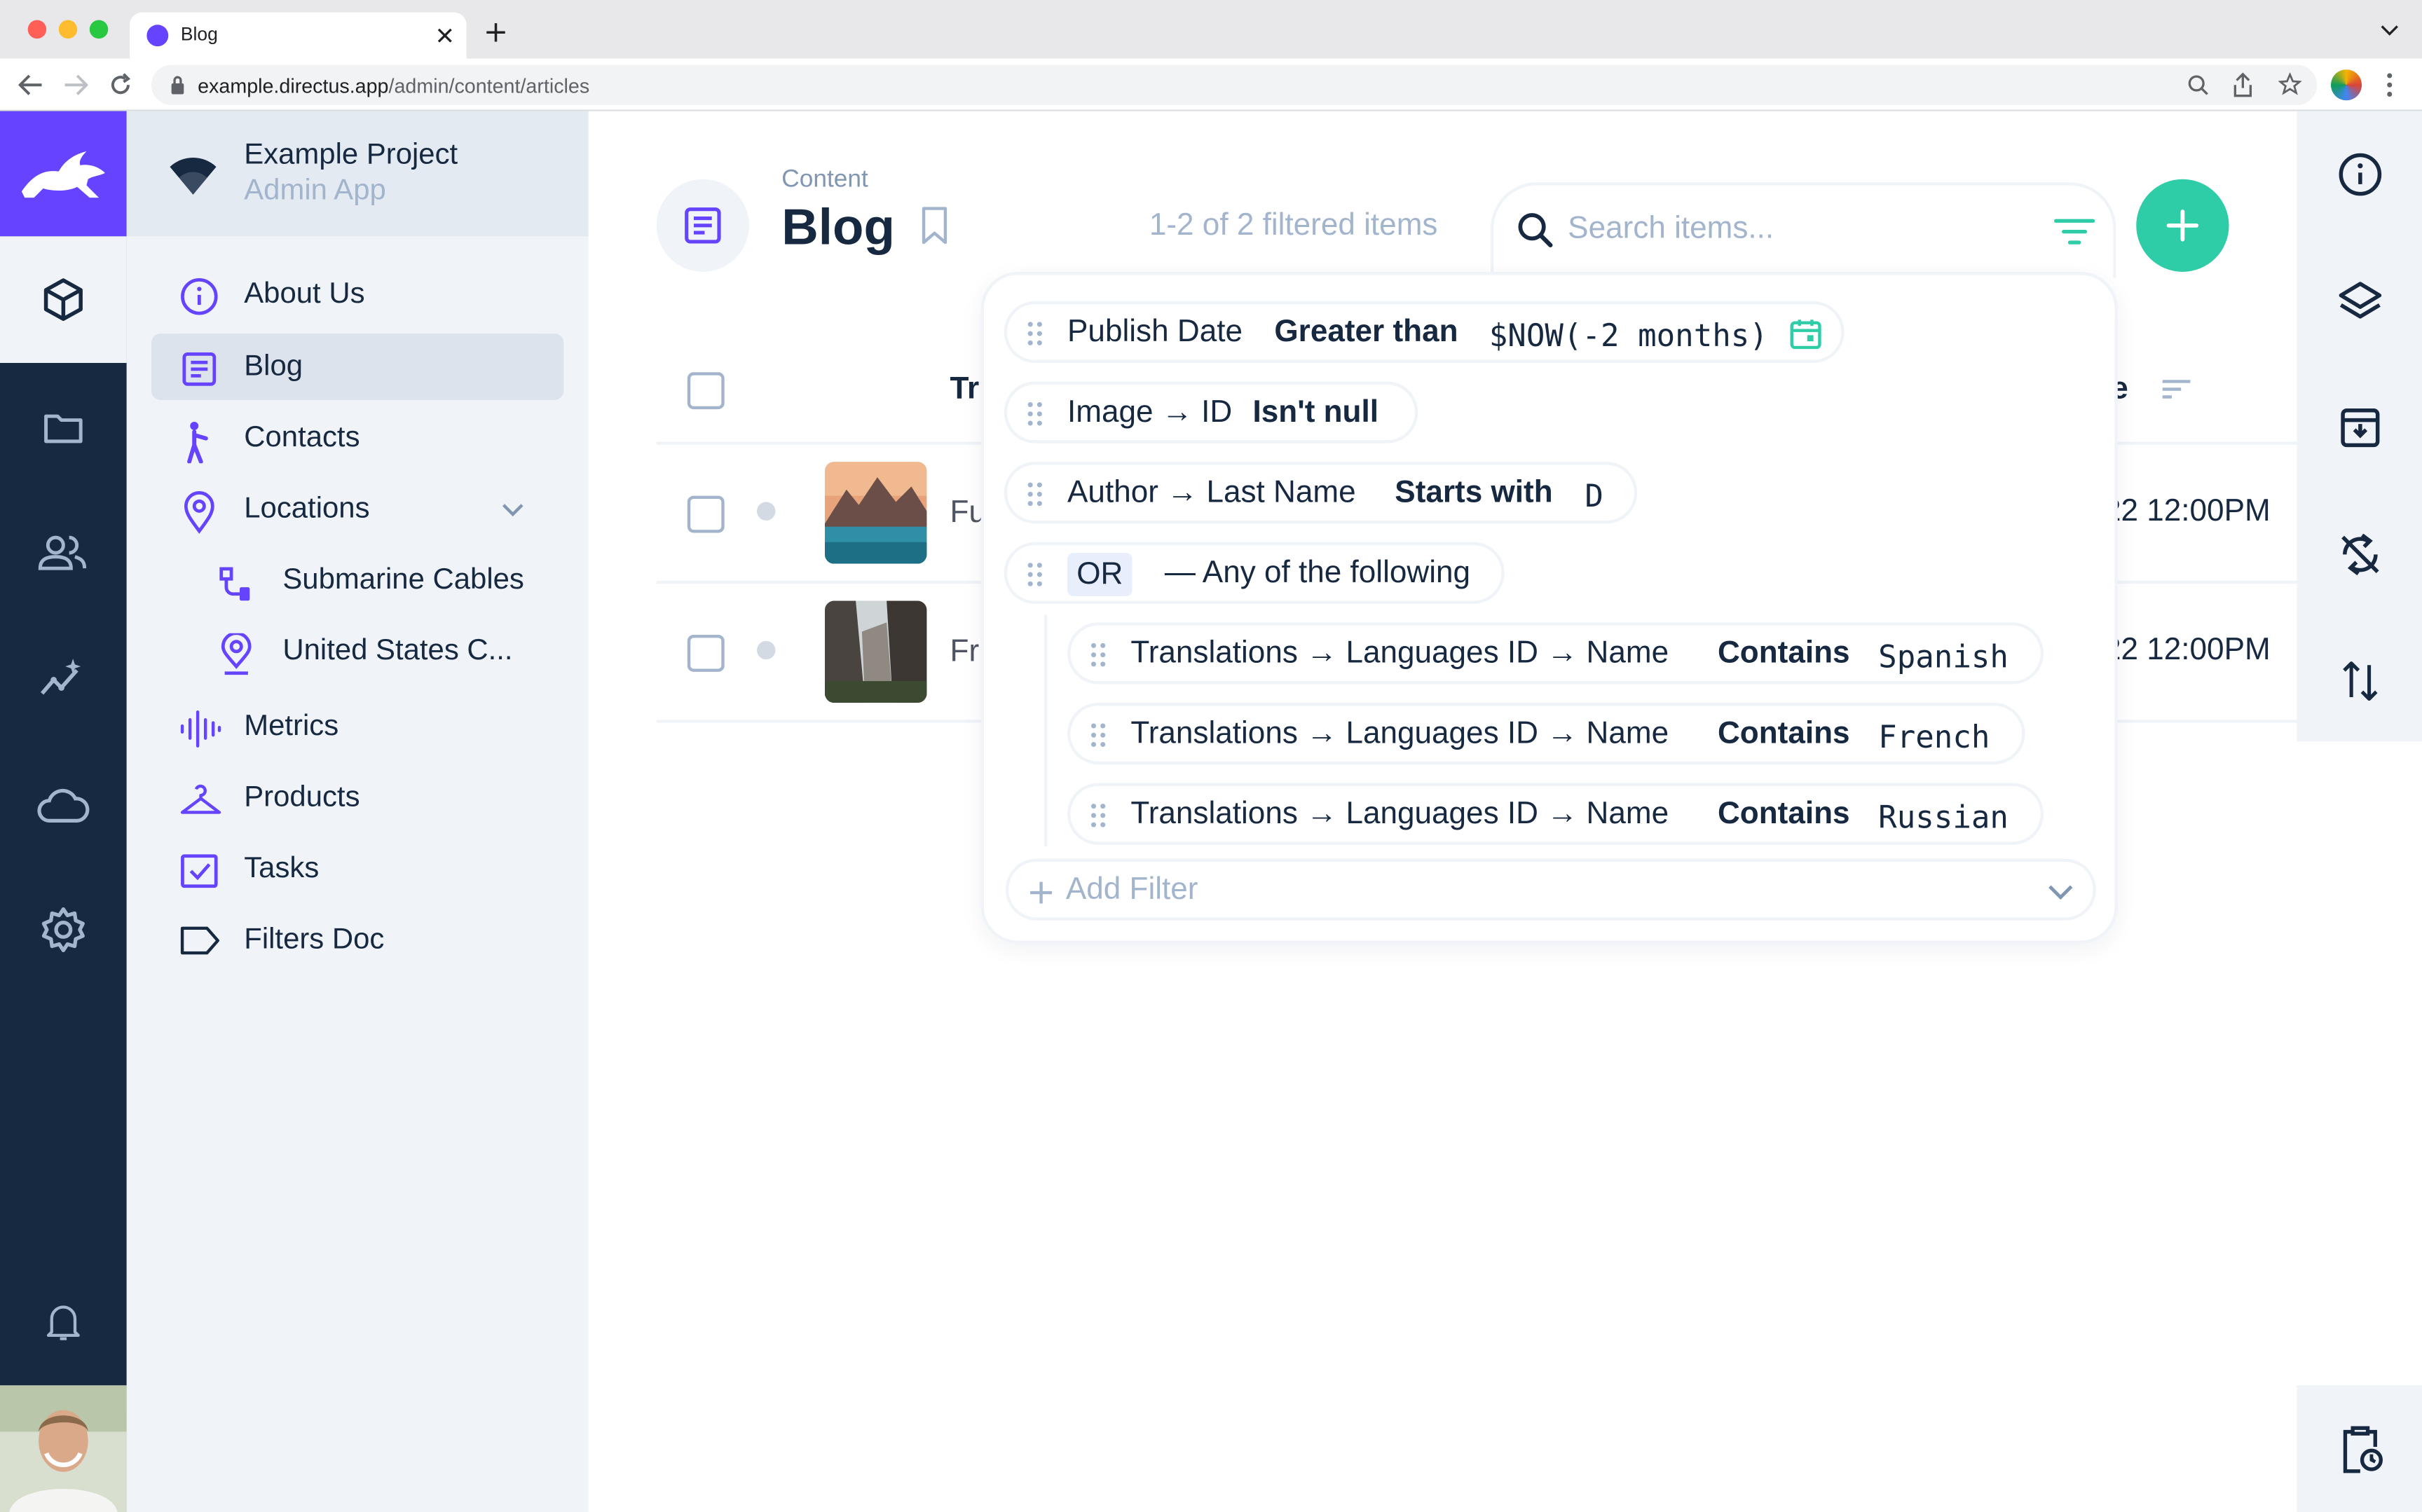  Describe the element at coordinates (1366, 333) in the screenshot. I see `filter-operator: Greater than` at that location.